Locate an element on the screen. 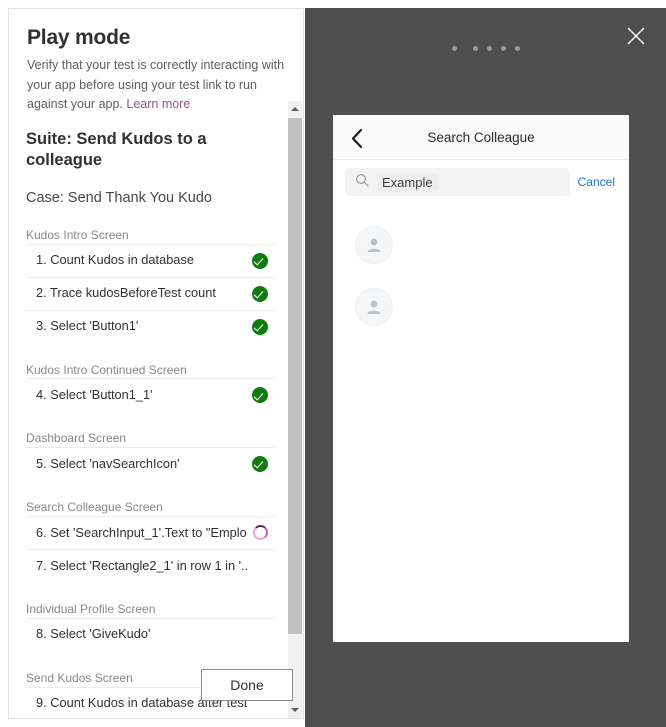 This screenshot has height=727, width=666. phone-search-row: Example Cancel is located at coordinates (481, 182).